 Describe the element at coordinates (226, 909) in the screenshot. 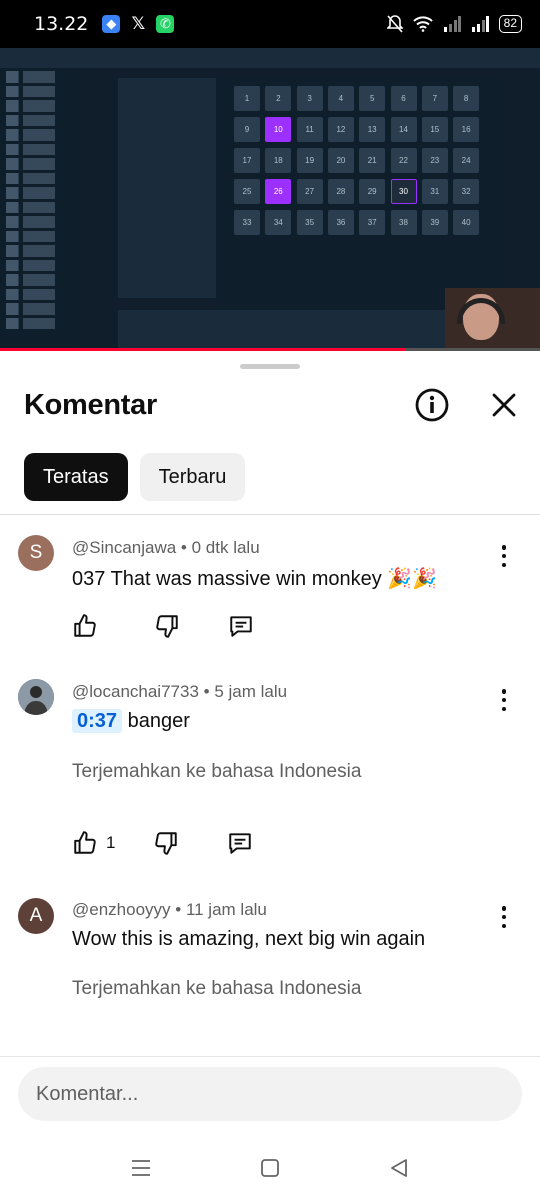

I see `comment-time: 11 jam lalu` at that location.